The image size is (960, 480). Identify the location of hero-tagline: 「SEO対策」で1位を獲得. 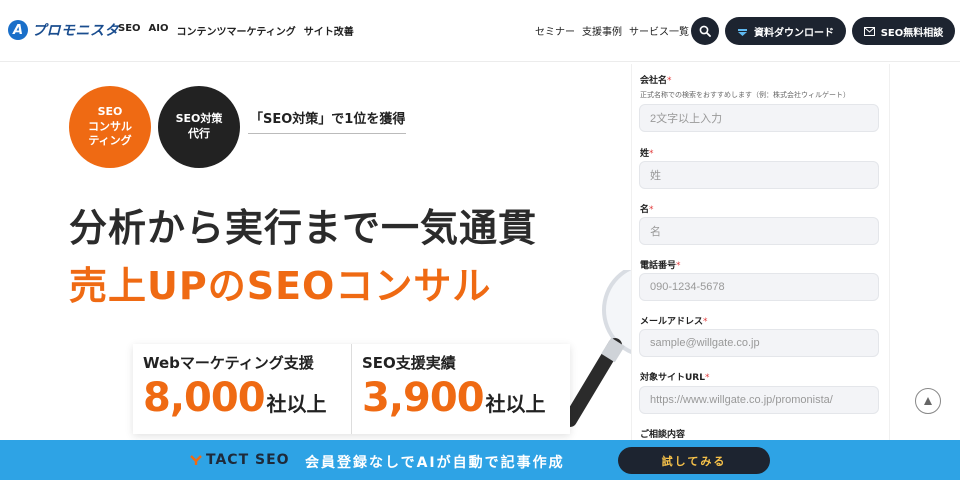
(328, 119).